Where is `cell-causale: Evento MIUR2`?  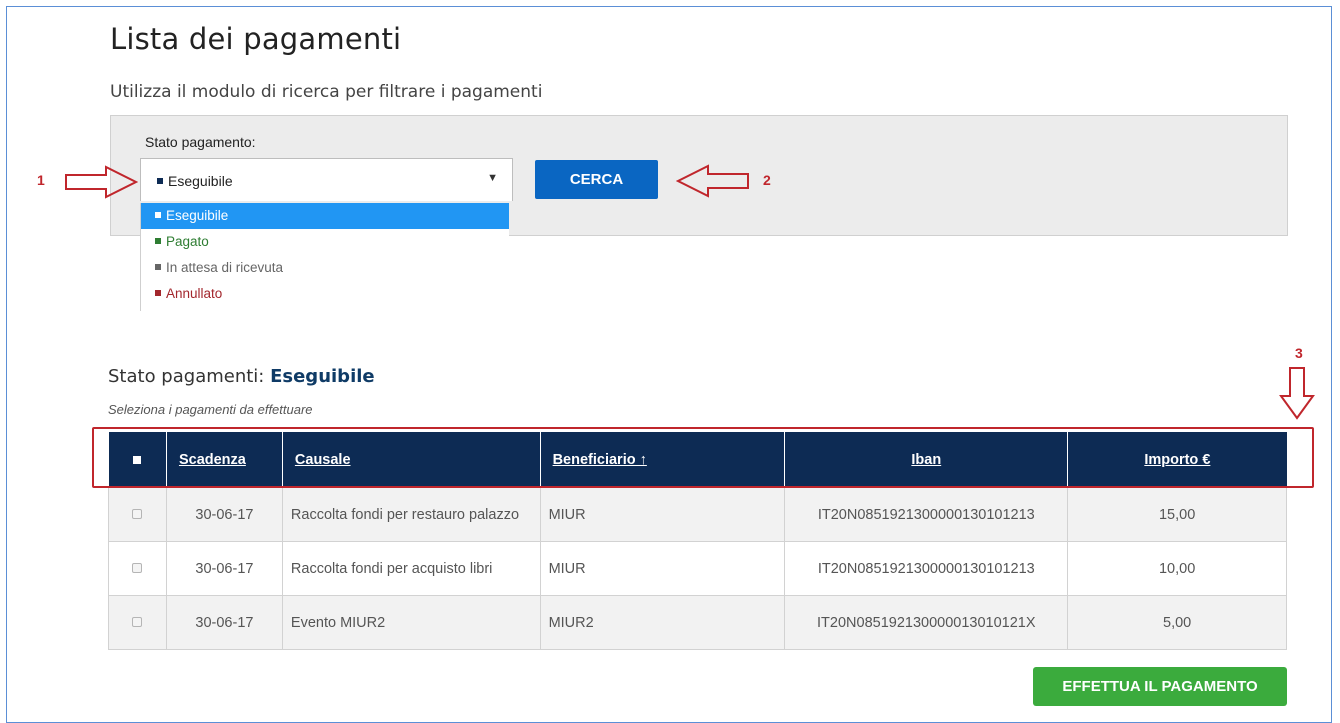
cell-causale: Evento MIUR2 is located at coordinates (411, 622).